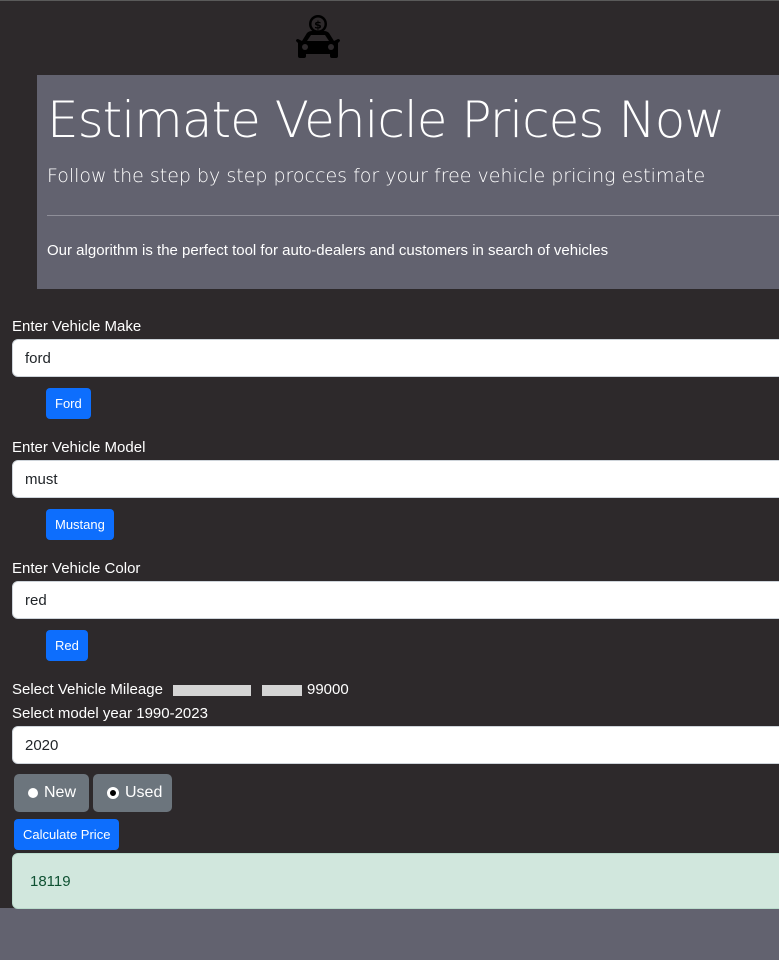 The image size is (779, 960). I want to click on mileage-label: Select Vehicle Mileage, so click(87, 689).